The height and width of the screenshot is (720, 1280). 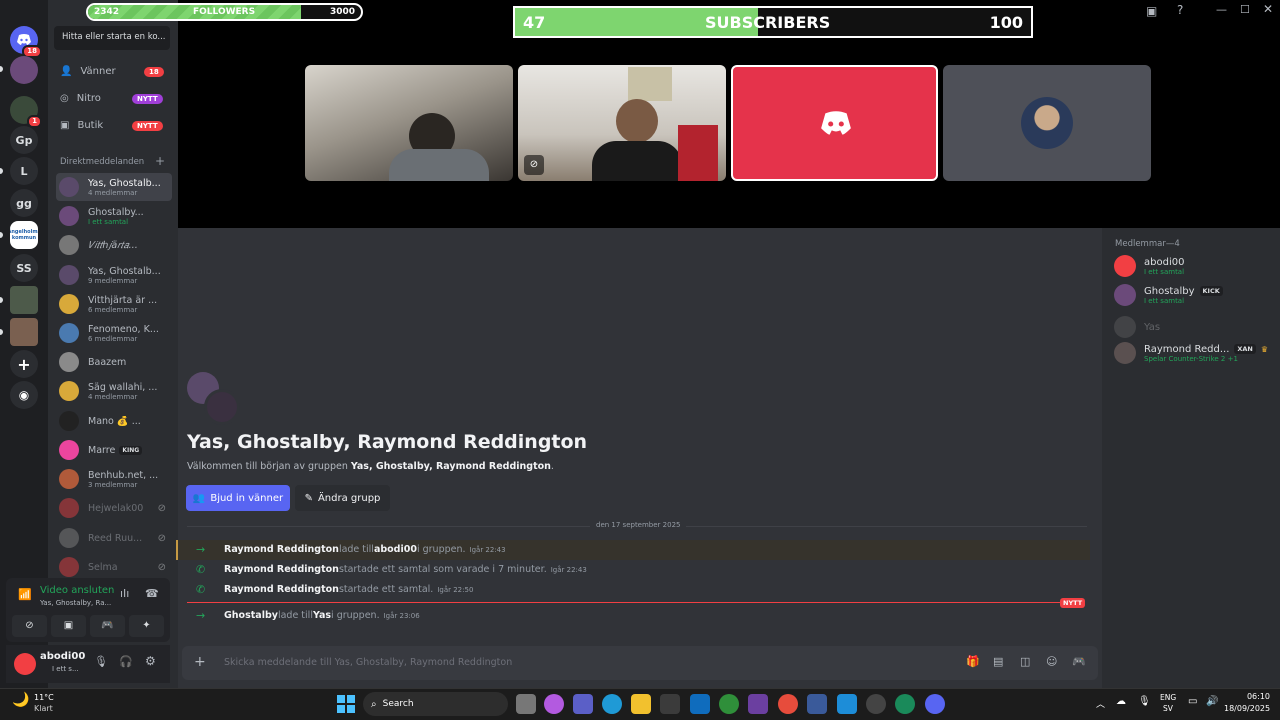 What do you see at coordinates (24, 395) in the screenshot?
I see `discover-icon: ◉` at bounding box center [24, 395].